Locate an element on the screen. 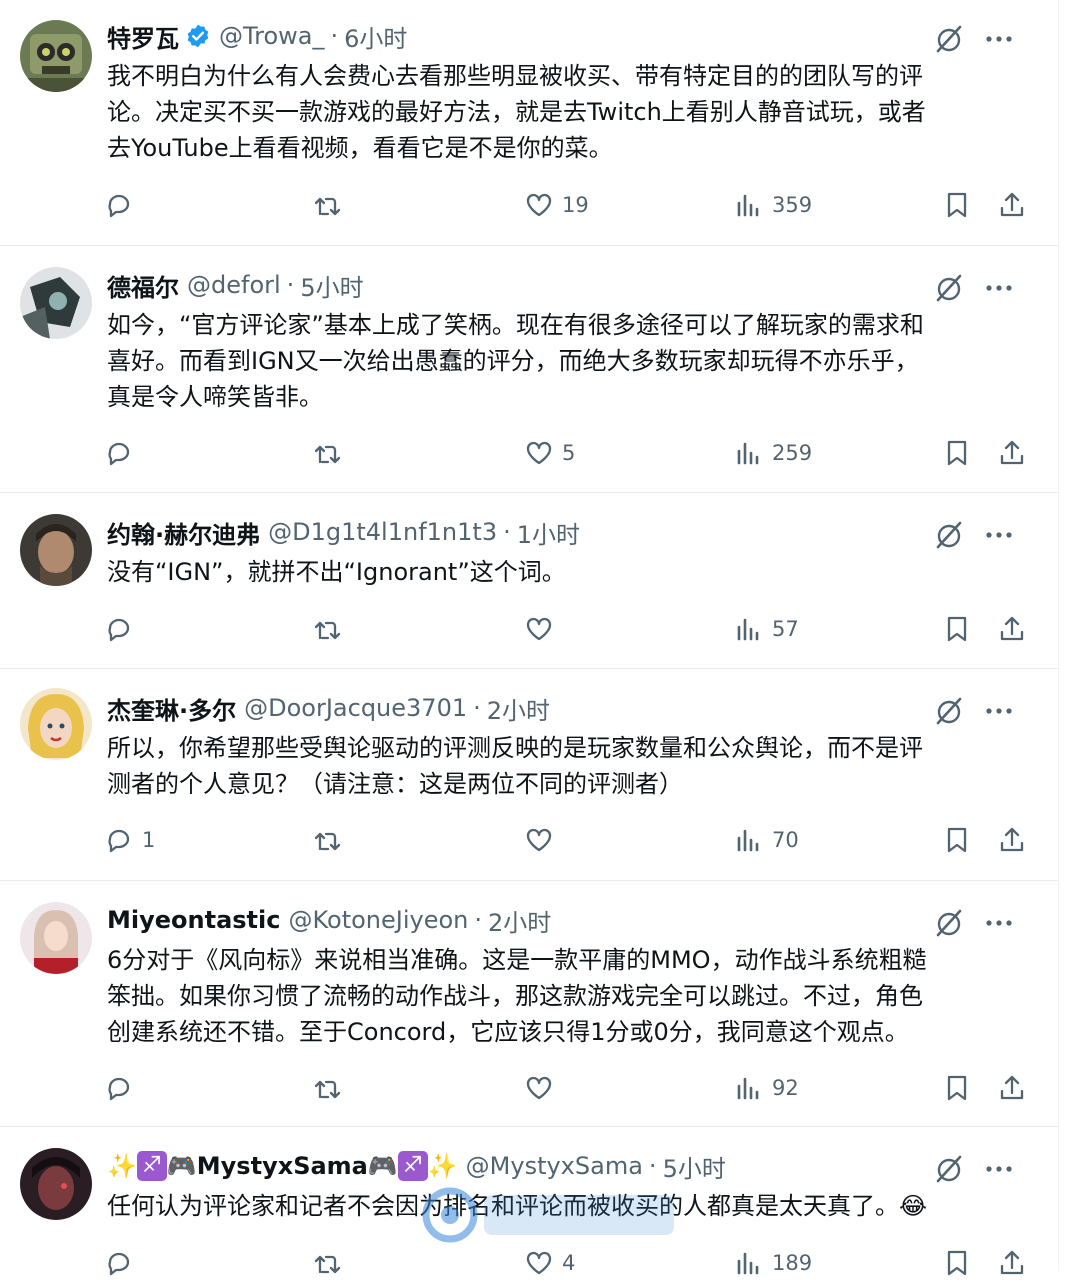 The image size is (1080, 1283). display-name: 德福尔 is located at coordinates (143, 285).